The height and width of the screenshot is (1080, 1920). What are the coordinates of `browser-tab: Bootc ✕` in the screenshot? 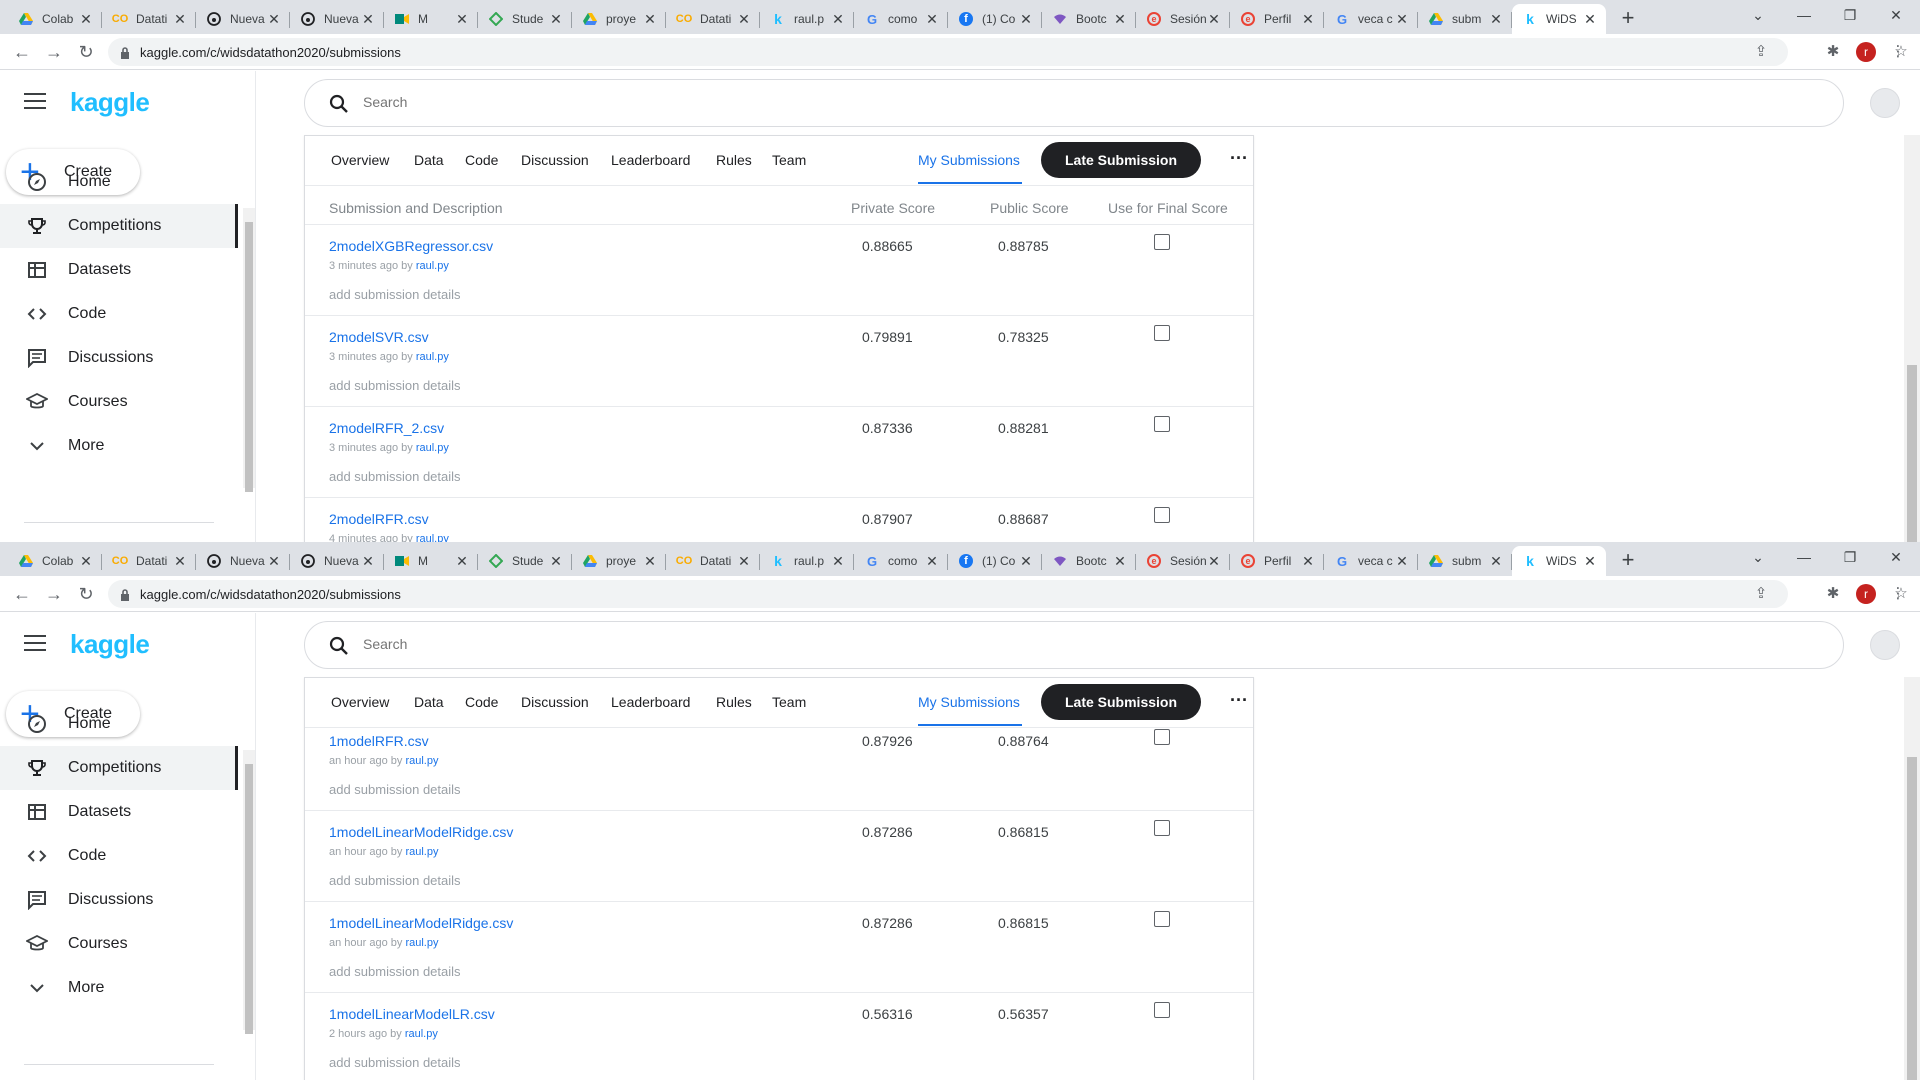 It's located at (1089, 561).